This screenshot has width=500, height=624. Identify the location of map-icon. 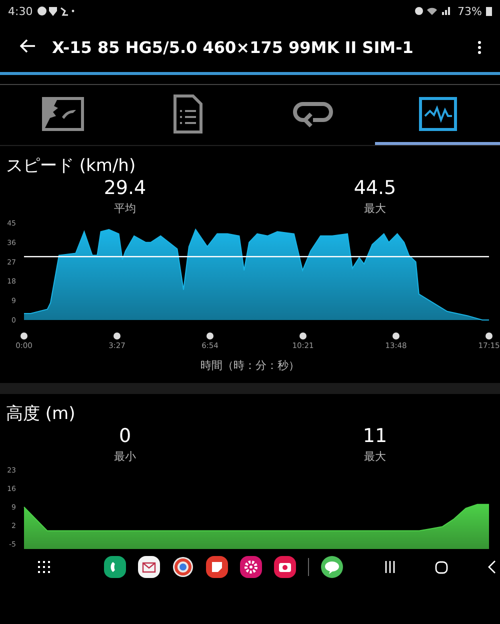
(63, 113).